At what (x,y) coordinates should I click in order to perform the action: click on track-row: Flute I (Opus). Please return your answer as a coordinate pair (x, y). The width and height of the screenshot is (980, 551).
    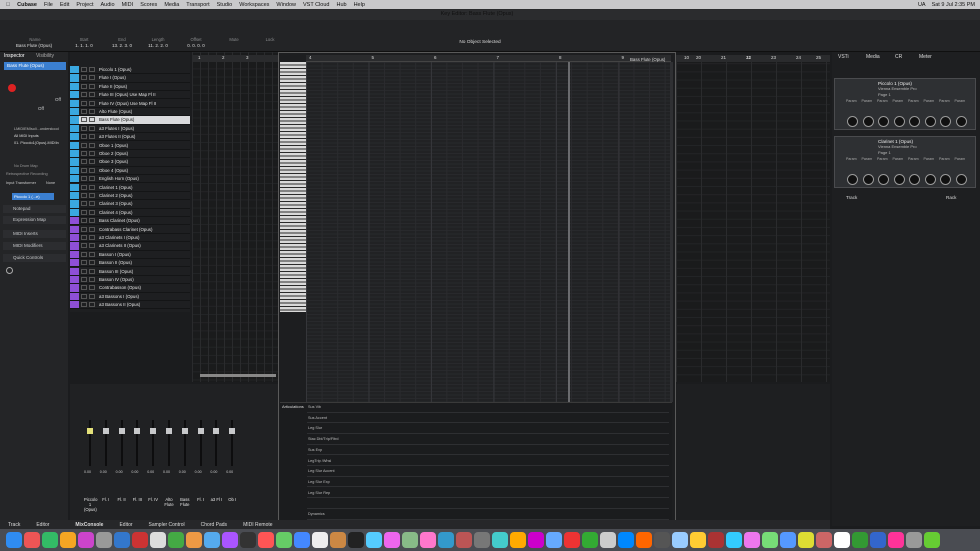
    Looking at the image, I should click on (130, 78).